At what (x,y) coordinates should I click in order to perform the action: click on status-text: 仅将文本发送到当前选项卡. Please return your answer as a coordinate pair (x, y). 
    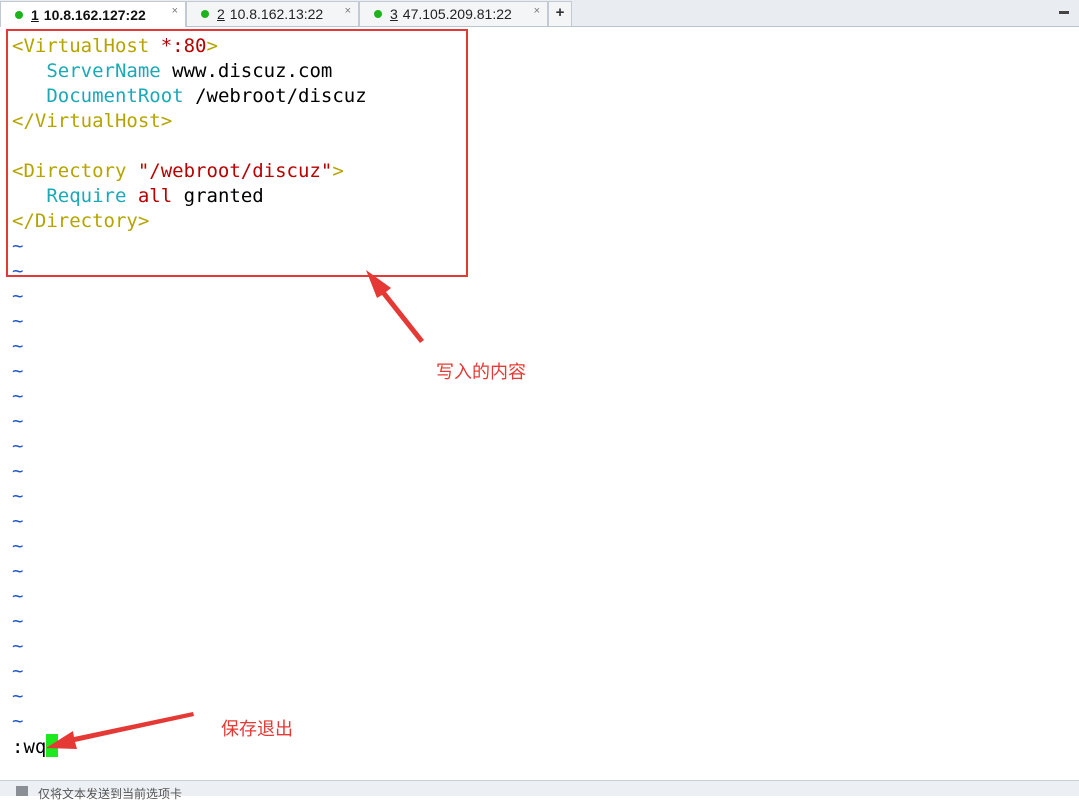
    Looking at the image, I should click on (110, 794).